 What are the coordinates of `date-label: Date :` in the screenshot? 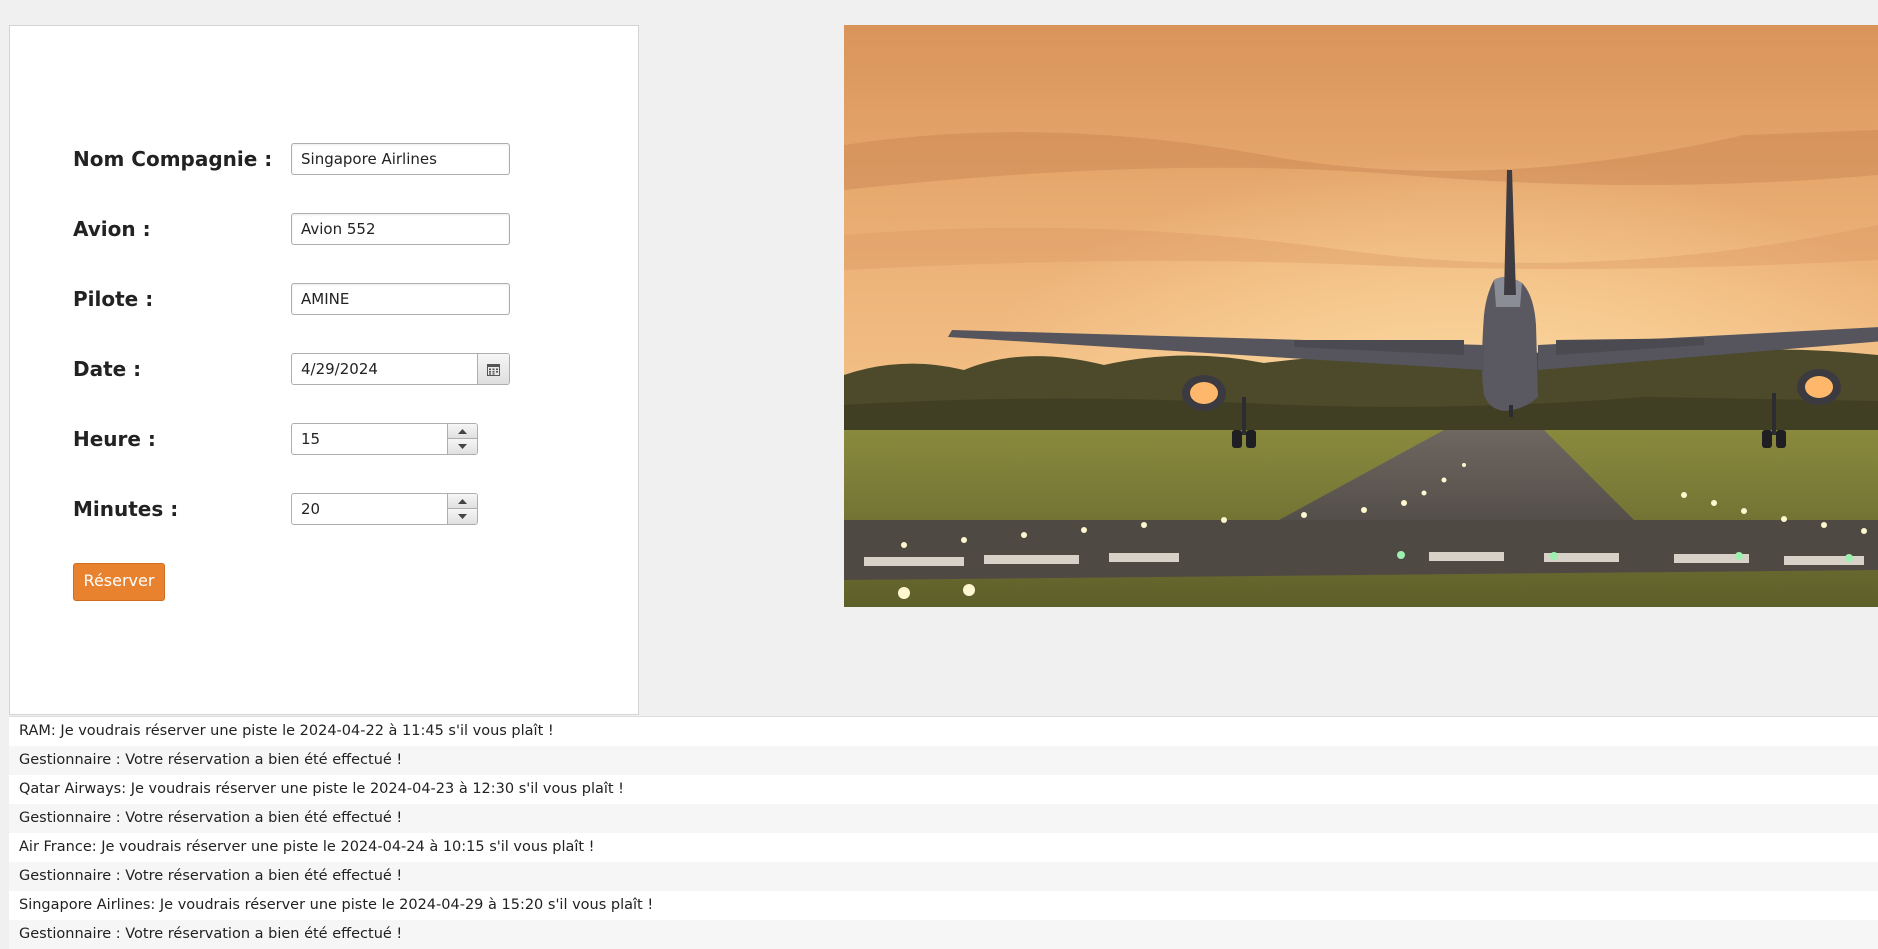 It's located at (107, 369).